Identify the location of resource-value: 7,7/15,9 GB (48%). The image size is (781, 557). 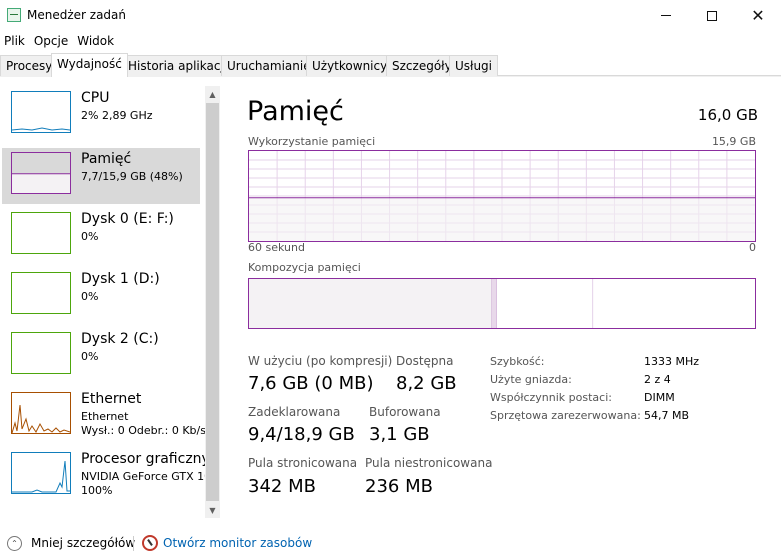
(132, 176).